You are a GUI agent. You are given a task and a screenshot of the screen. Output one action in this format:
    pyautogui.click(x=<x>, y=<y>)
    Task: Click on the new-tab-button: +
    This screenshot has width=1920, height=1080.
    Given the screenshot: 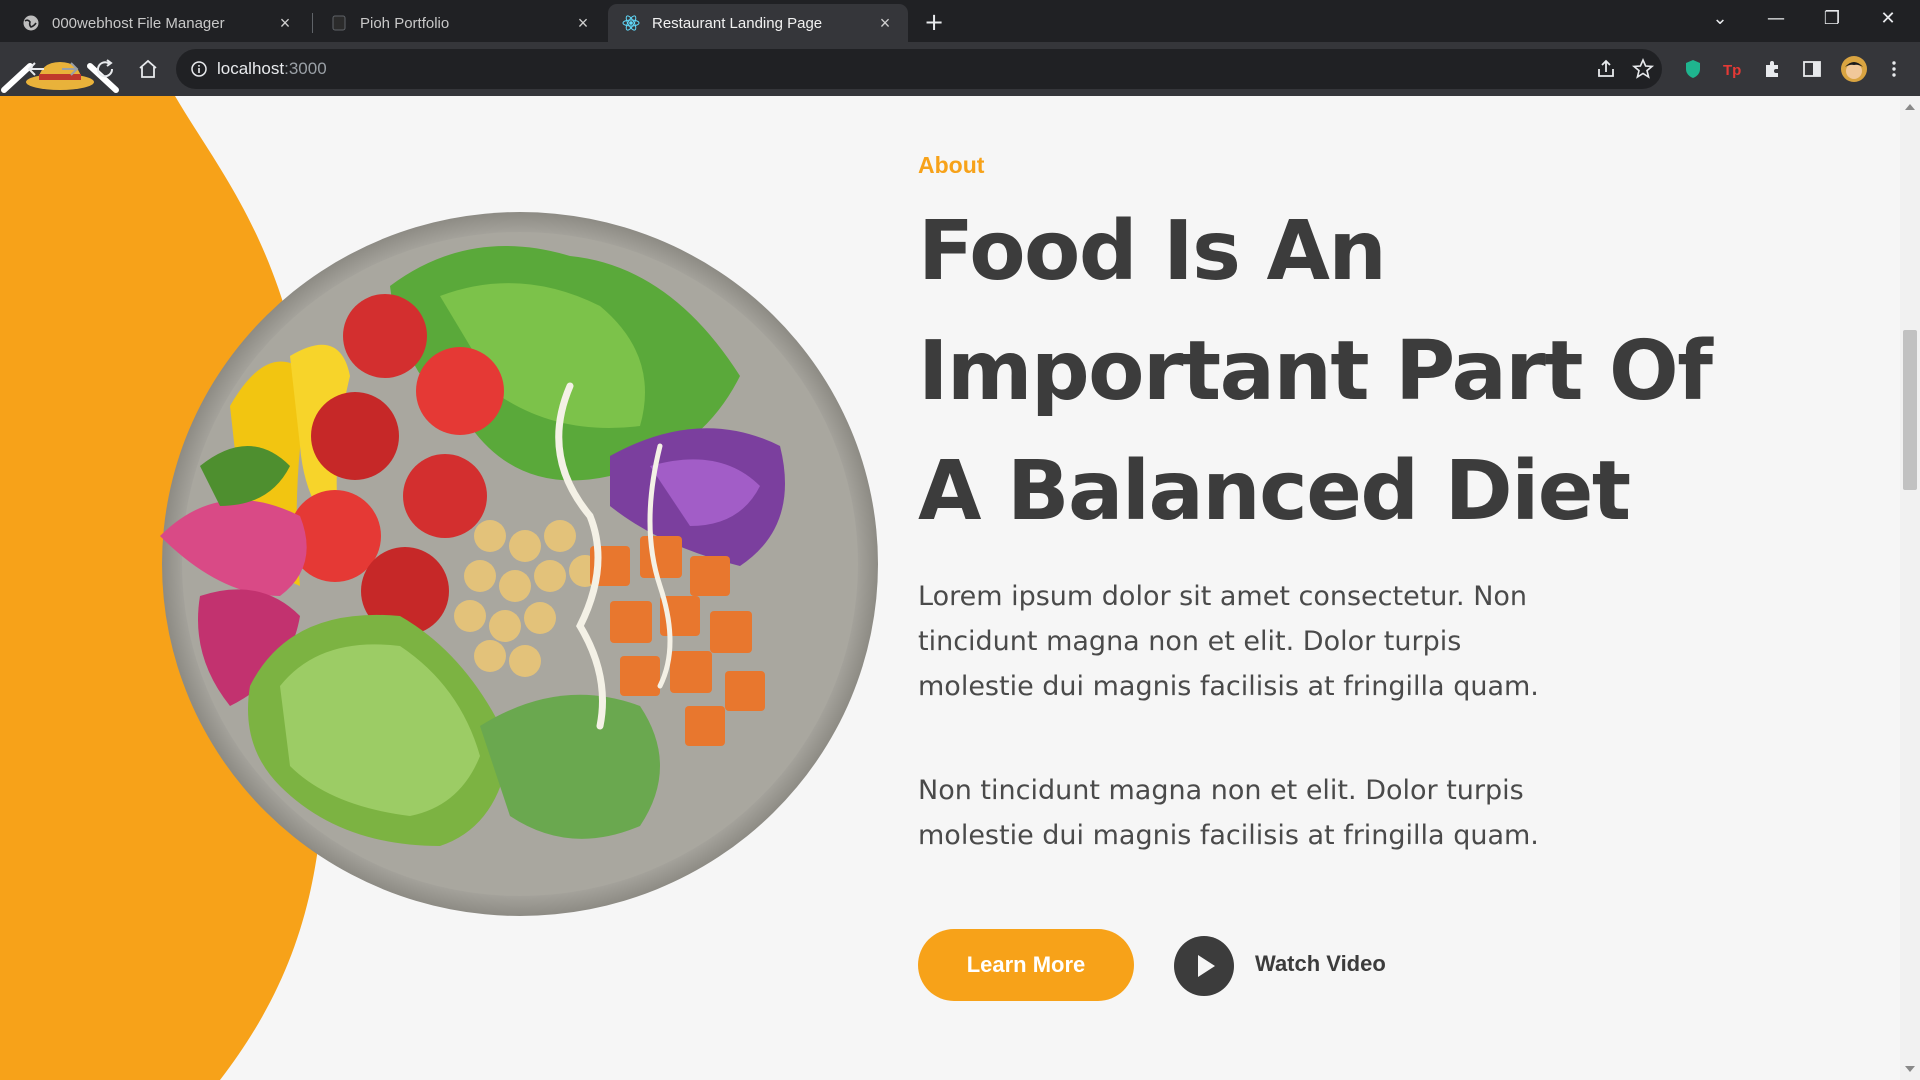 What is the action you would take?
    pyautogui.click(x=934, y=23)
    